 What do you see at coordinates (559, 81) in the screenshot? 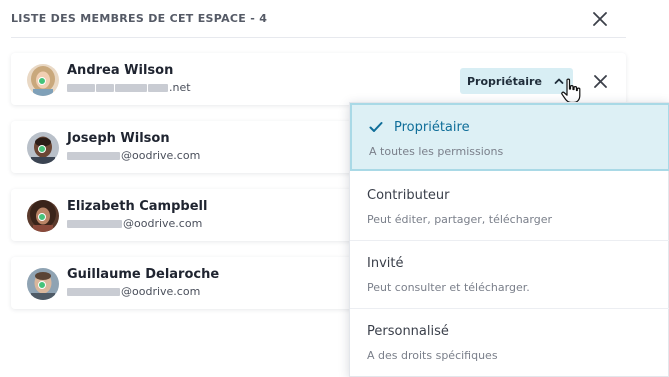
I see `chevron-up-icon` at bounding box center [559, 81].